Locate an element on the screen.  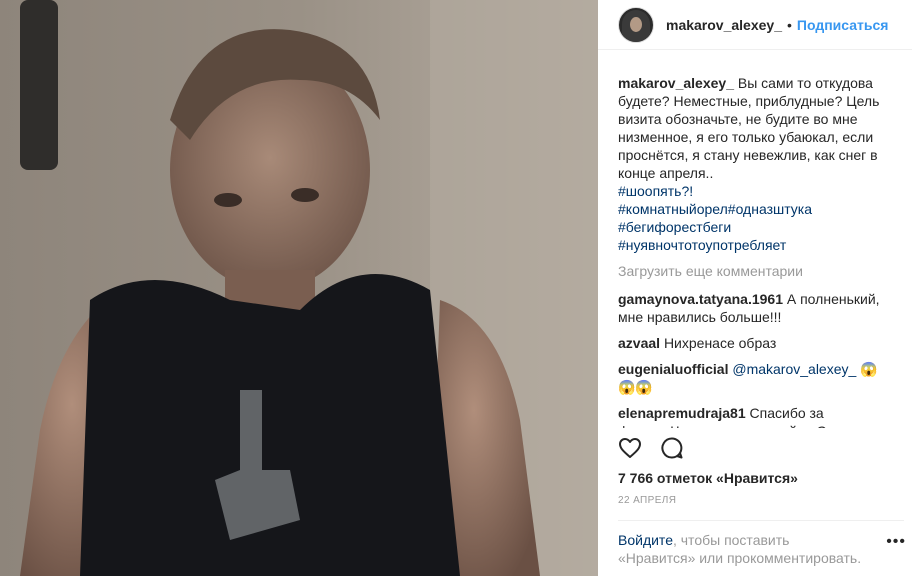
post-header: makarov_alexey_ • Подписаться is located at coordinates (755, 25).